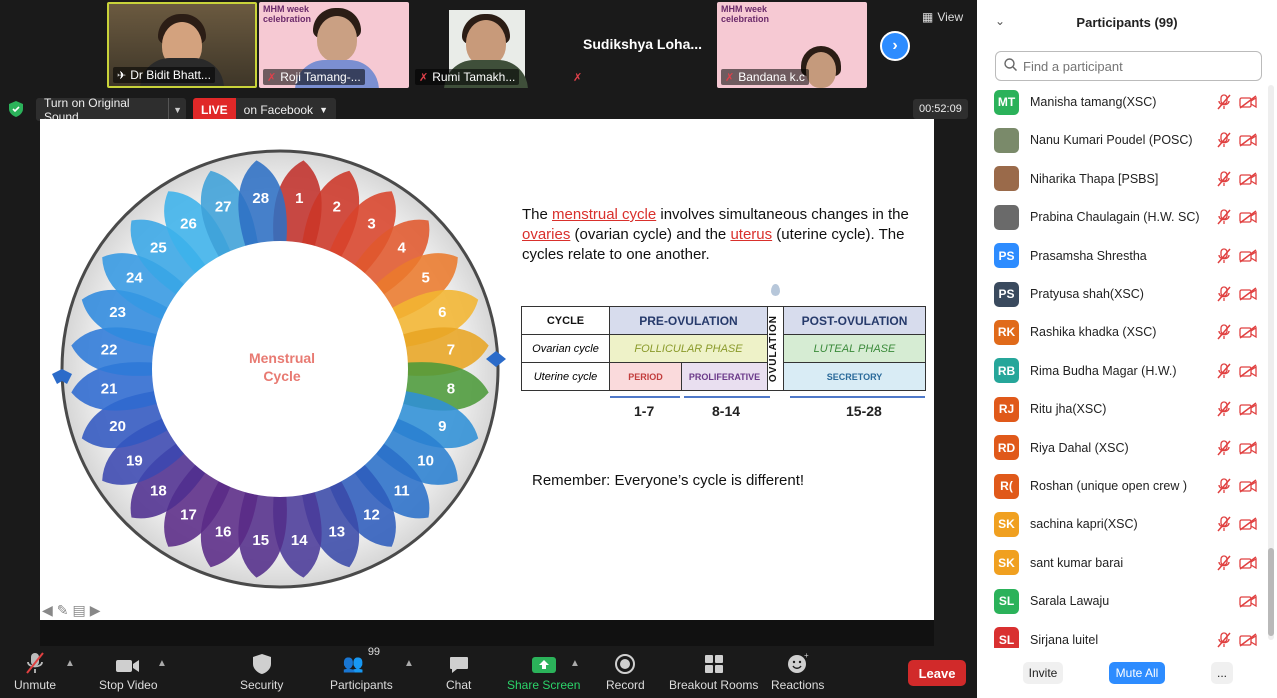 The height and width of the screenshot is (698, 1277). Describe the element at coordinates (95, 610) in the screenshot. I see `arrow-right-icon: ▶` at that location.